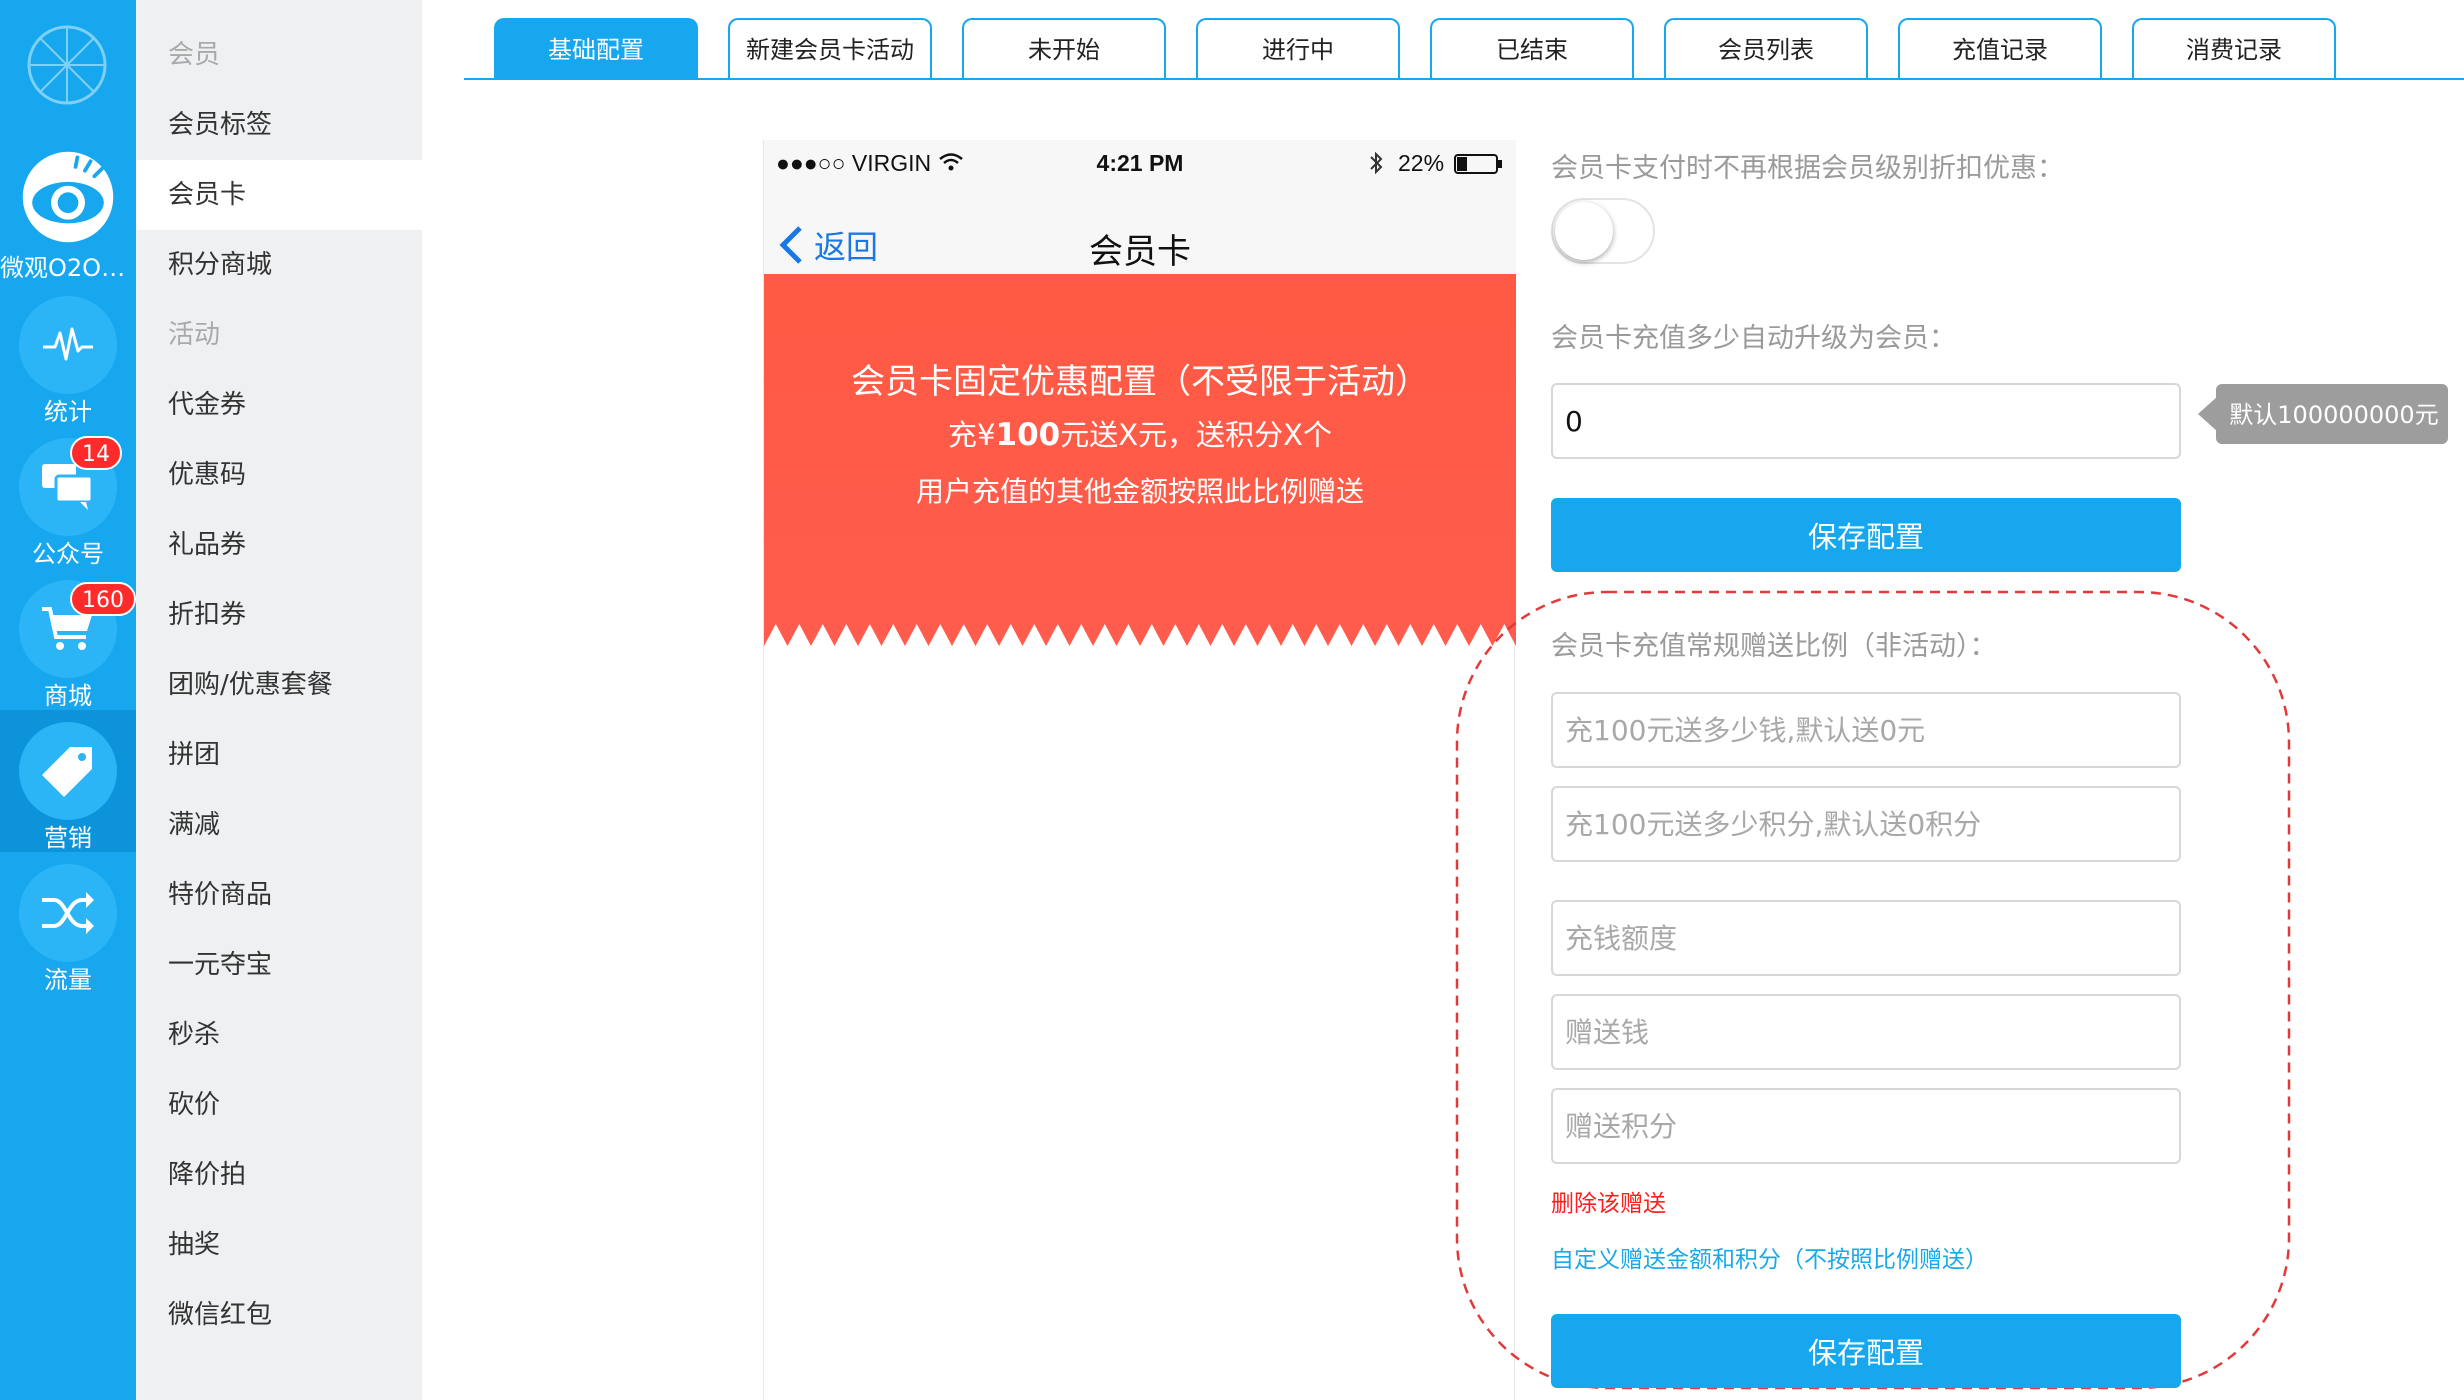  Describe the element at coordinates (279, 405) in the screenshot. I see `menu-item-voucher: 代金券` at that location.